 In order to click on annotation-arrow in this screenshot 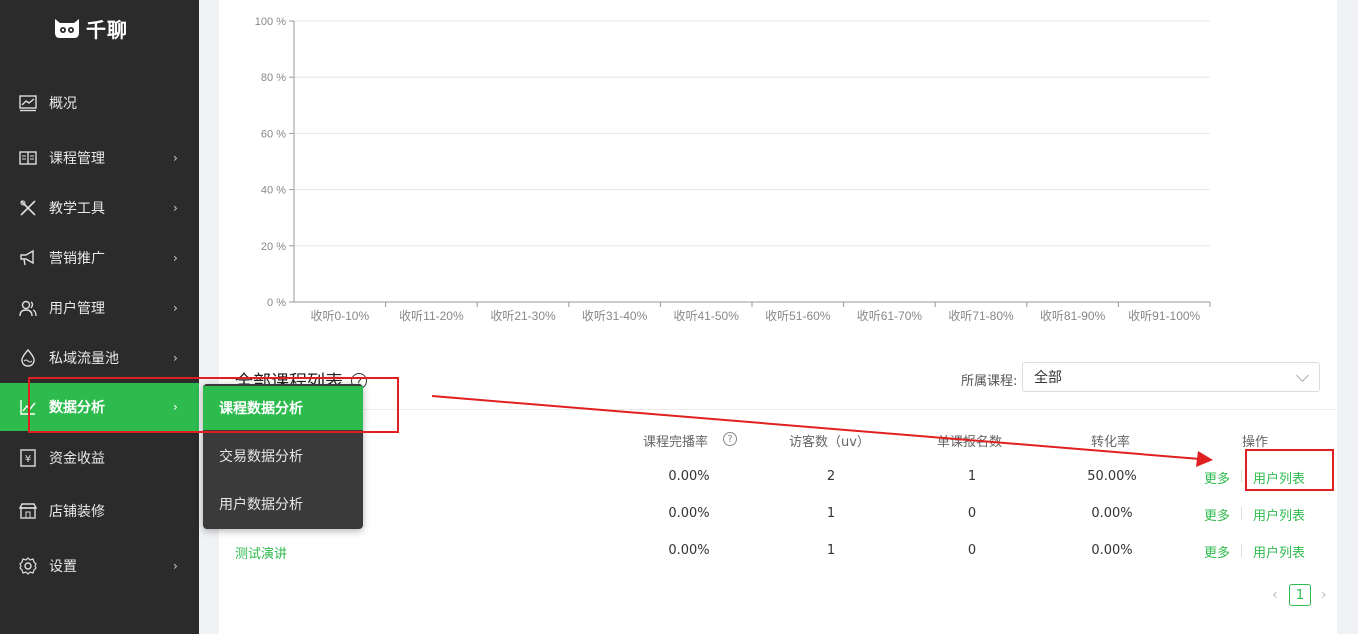, I will do `click(822, 431)`.